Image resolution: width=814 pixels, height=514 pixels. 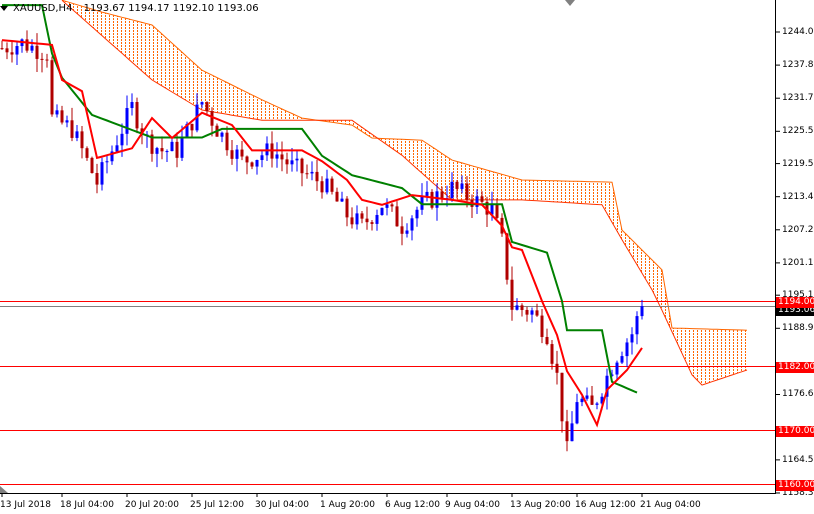 What do you see at coordinates (798, 229) in the screenshot?
I see `price-tick-label: 1207.25` at bounding box center [798, 229].